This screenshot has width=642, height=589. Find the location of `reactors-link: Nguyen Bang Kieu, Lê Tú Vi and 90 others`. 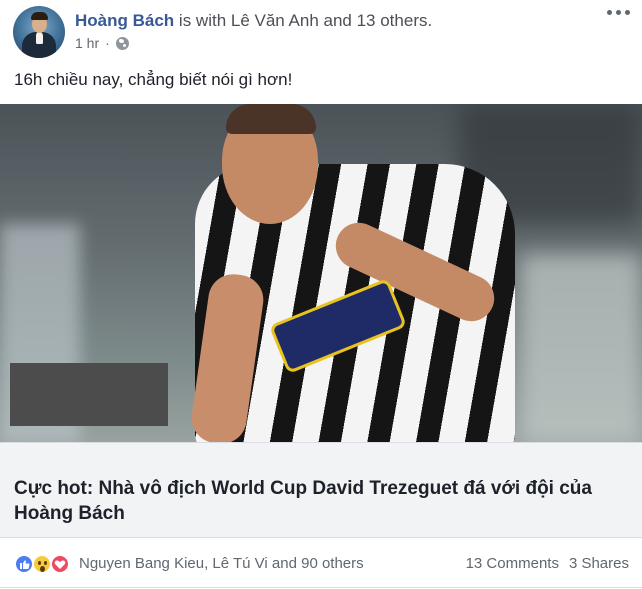

reactors-link: Nguyen Bang Kieu, Lê Tú Vi and 90 others is located at coordinates (221, 563).